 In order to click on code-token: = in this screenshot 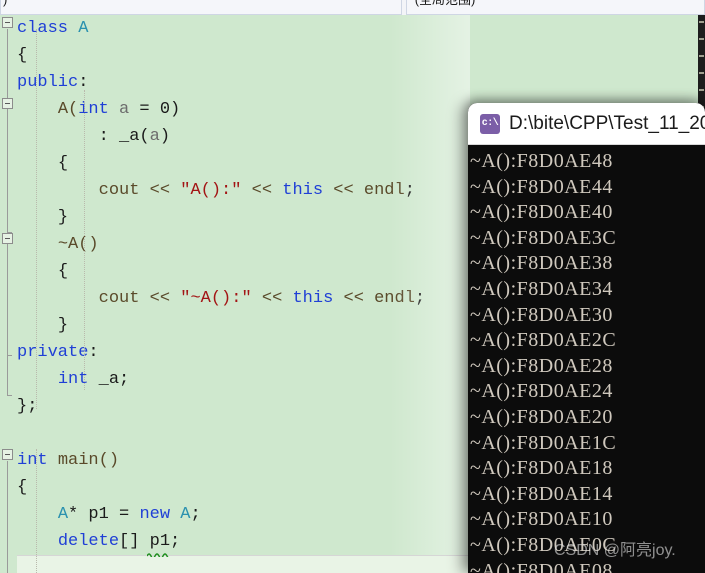, I will do `click(144, 109)`.